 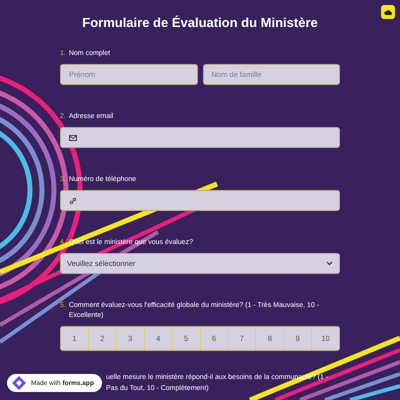 What do you see at coordinates (329, 263) in the screenshot?
I see `chevron-down-icon` at bounding box center [329, 263].